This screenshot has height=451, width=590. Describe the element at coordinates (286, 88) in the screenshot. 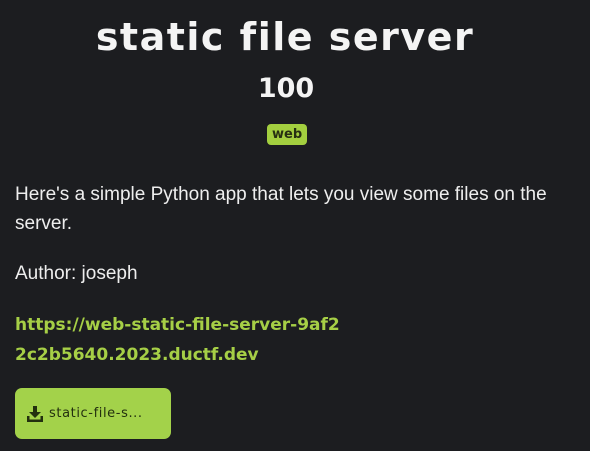

I see `challenge-points: 100` at that location.